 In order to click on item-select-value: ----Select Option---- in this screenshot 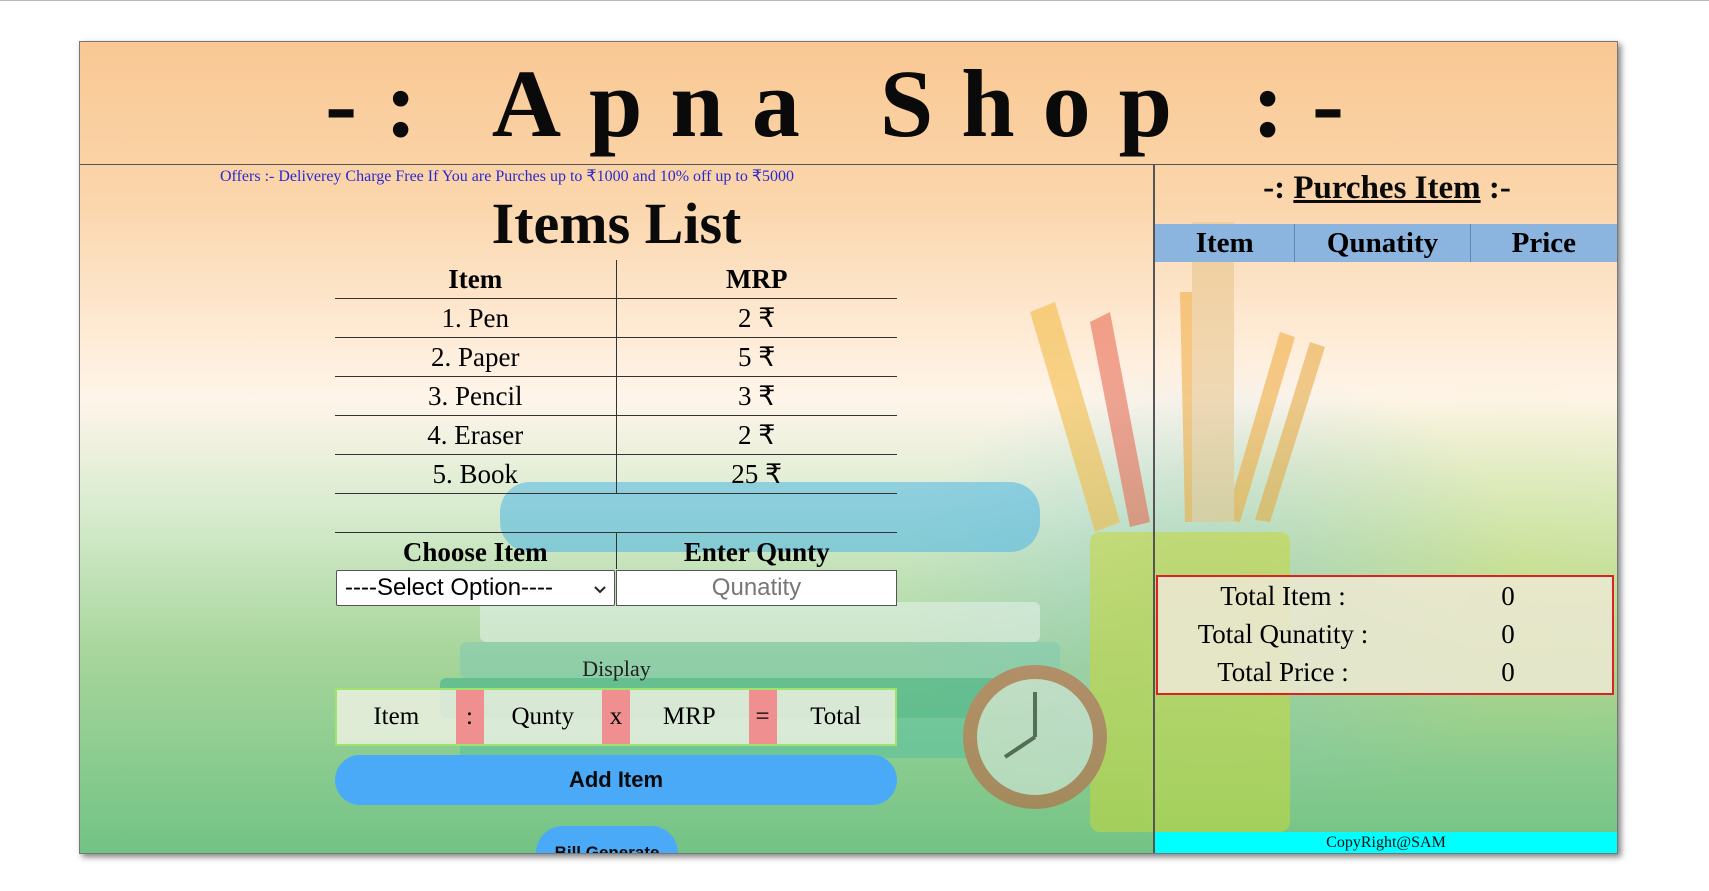, I will do `click(449, 587)`.